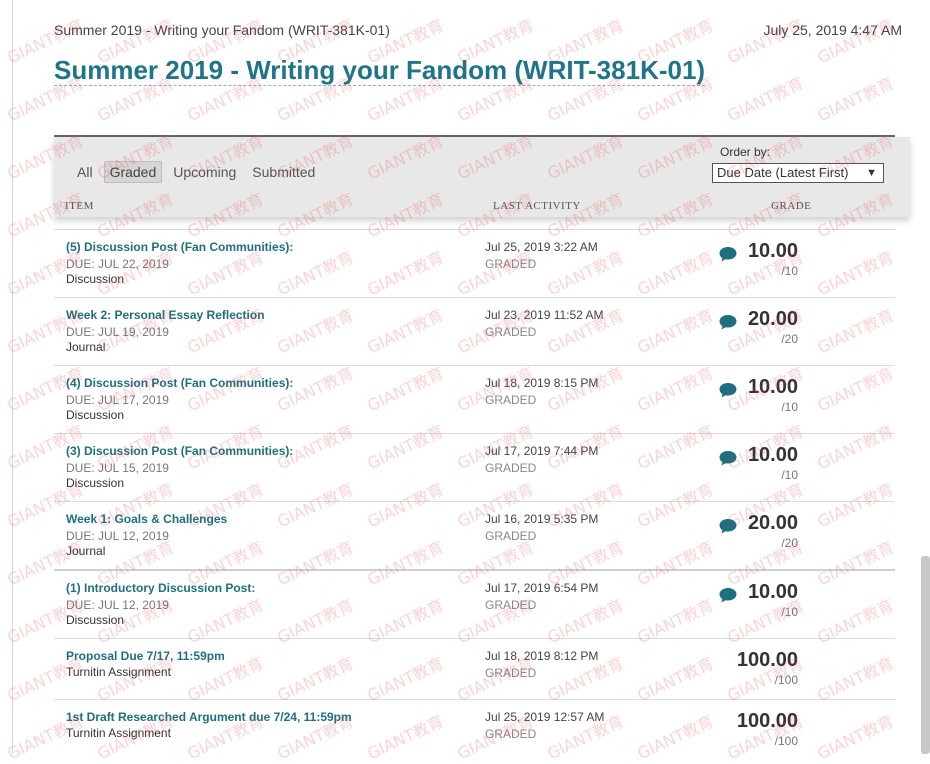 The width and height of the screenshot is (930, 764). Describe the element at coordinates (12, 377) in the screenshot. I see `left-divider` at that location.